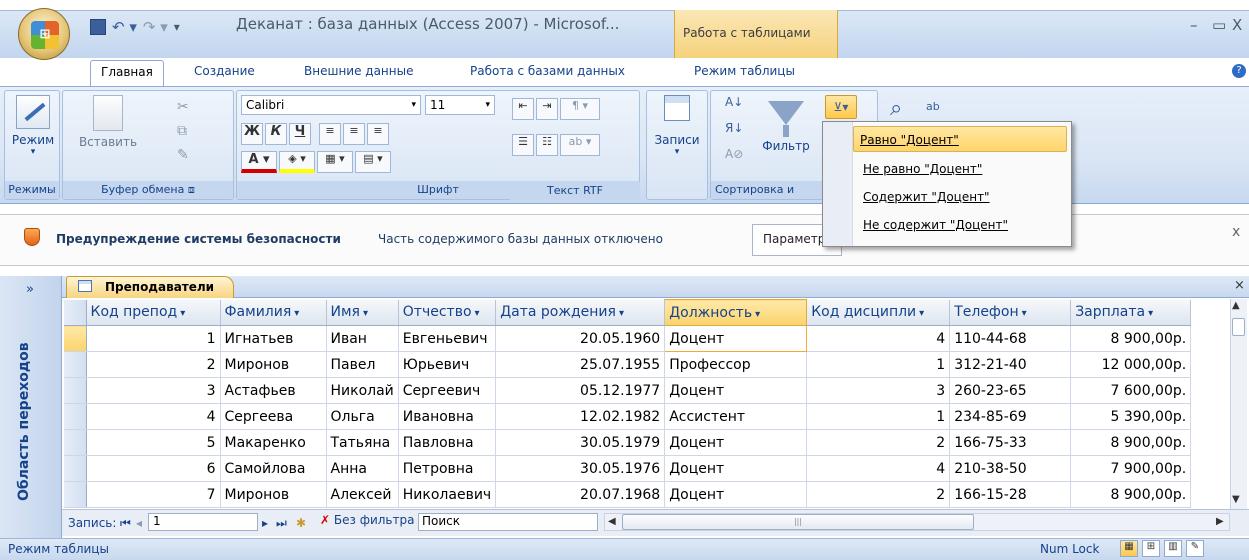  What do you see at coordinates (44, 34) in the screenshot?
I see `office-button: ⊞` at bounding box center [44, 34].